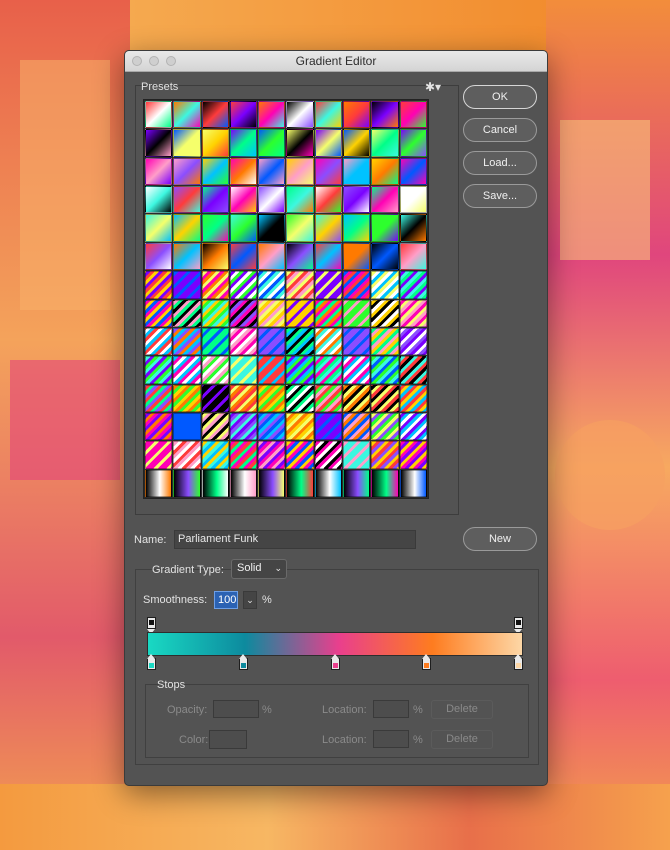  I want to click on color-swatch-field, so click(228, 739).